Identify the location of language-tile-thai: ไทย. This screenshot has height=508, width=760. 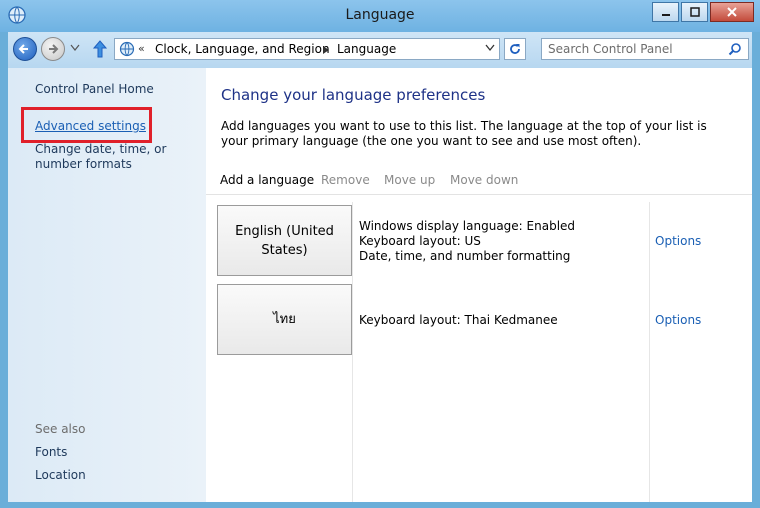
(284, 319).